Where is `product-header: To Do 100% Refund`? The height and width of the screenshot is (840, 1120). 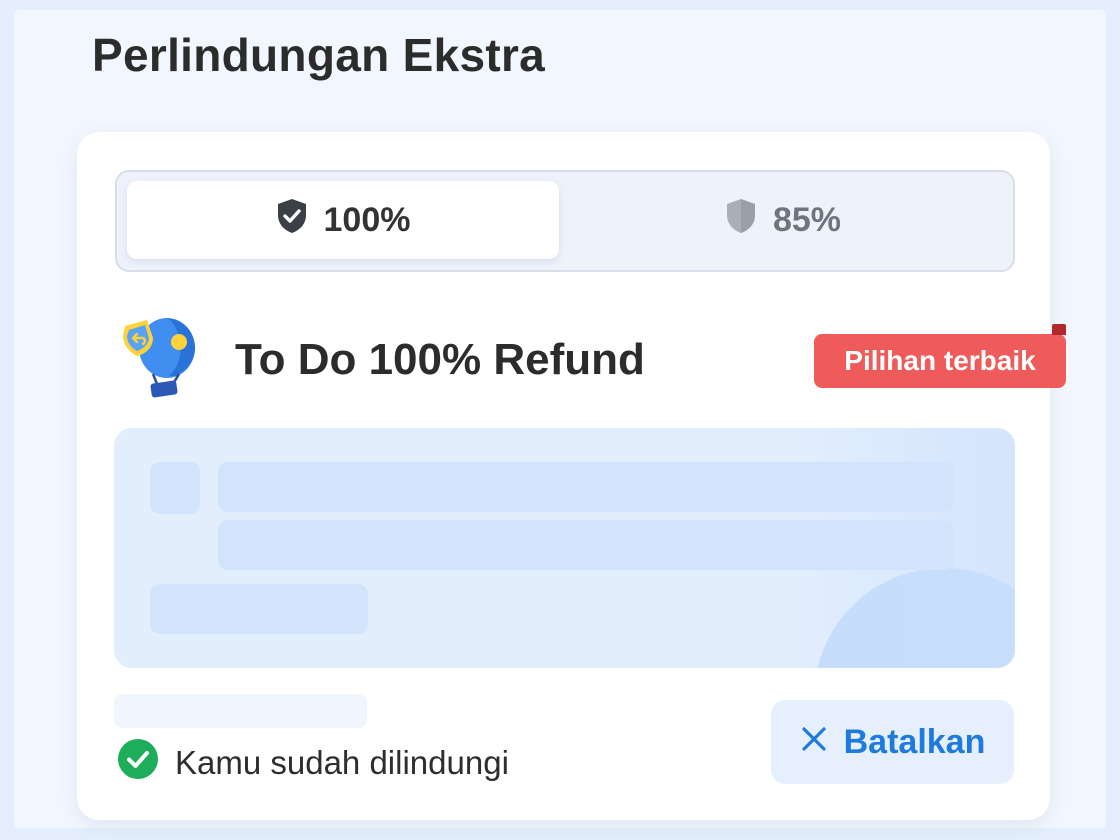 product-header: To Do 100% Refund is located at coordinates (381, 359).